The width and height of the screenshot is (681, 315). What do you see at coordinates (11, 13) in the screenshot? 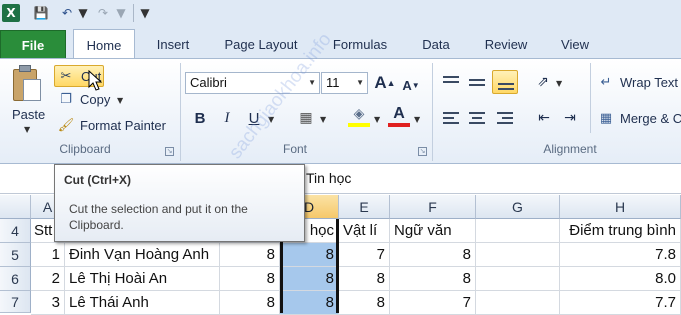
I see `excel-logo-icon: X` at bounding box center [11, 13].